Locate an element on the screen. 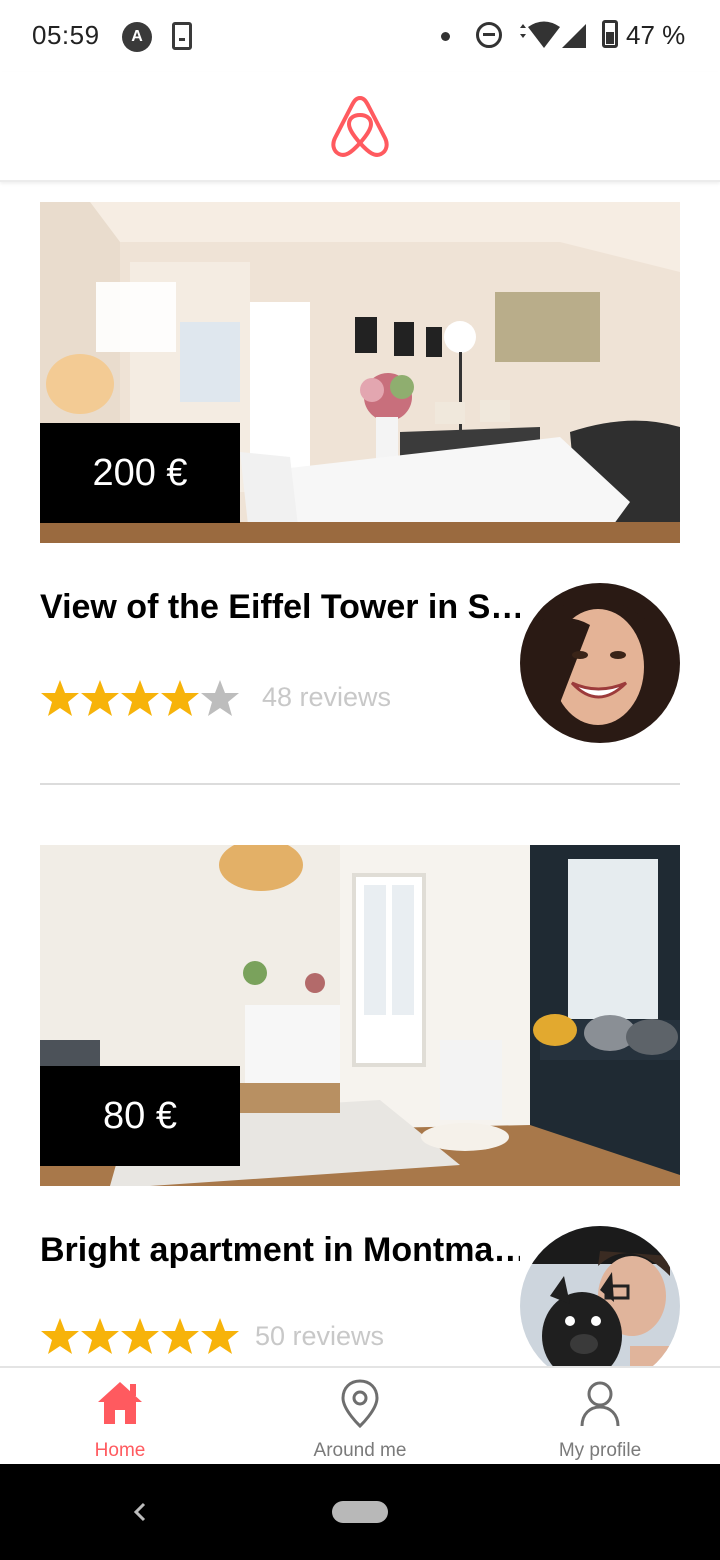 Image resolution: width=720 pixels, height=1560 pixels. battery-percent: 47 % is located at coordinates (656, 35).